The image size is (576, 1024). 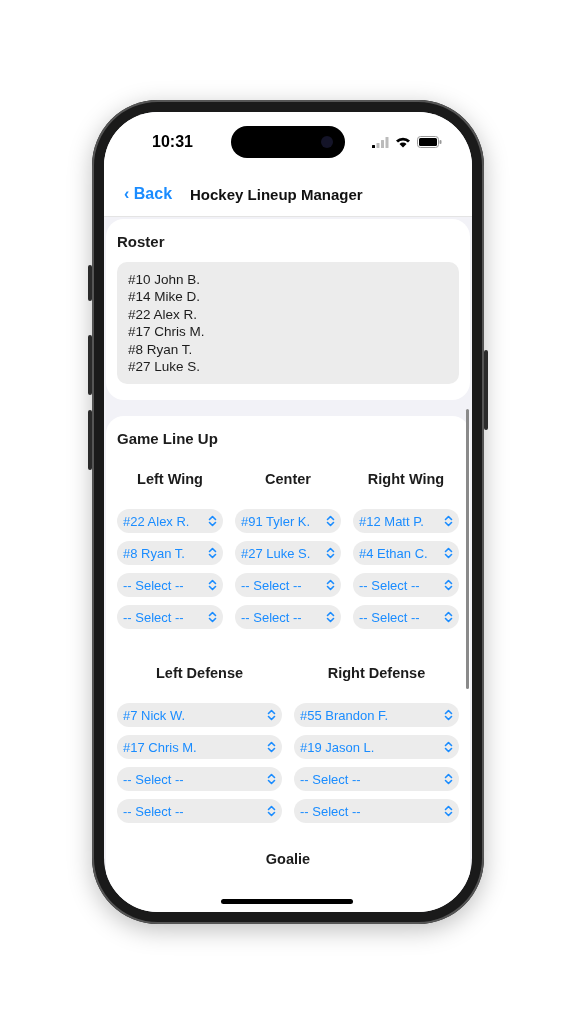 I want to click on player-select: #91 Tyler K., so click(x=288, y=521).